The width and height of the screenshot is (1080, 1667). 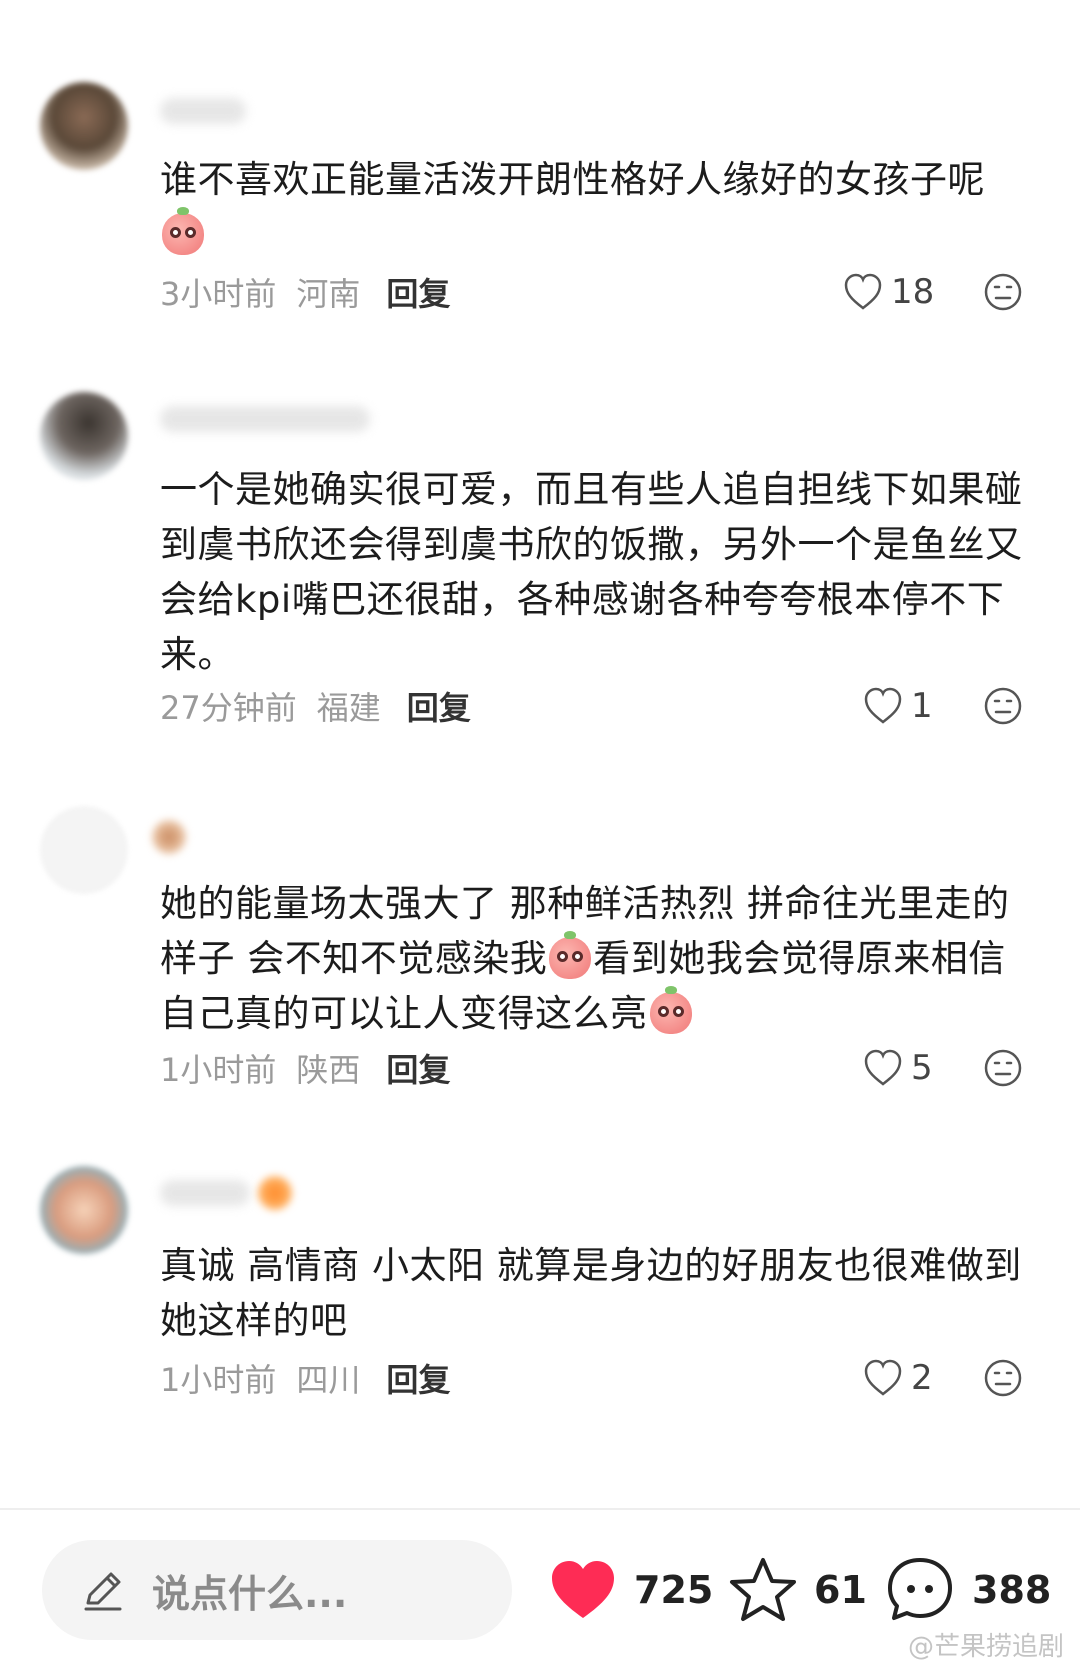 What do you see at coordinates (328, 294) in the screenshot?
I see `comment-location: 河南` at bounding box center [328, 294].